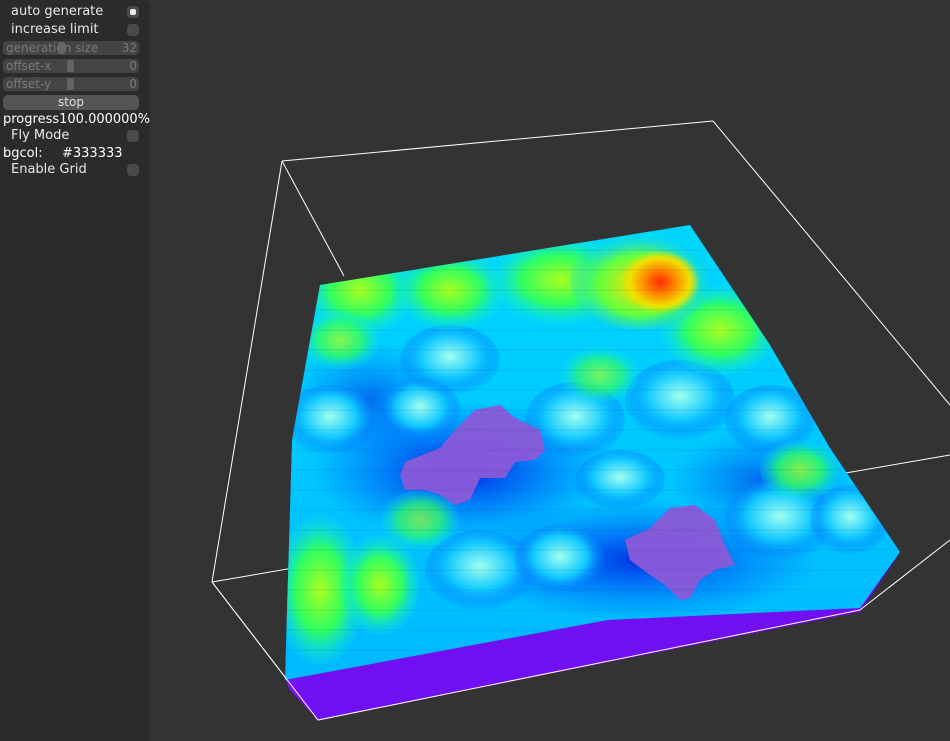  I want to click on offset-x-value: 0, so click(133, 66).